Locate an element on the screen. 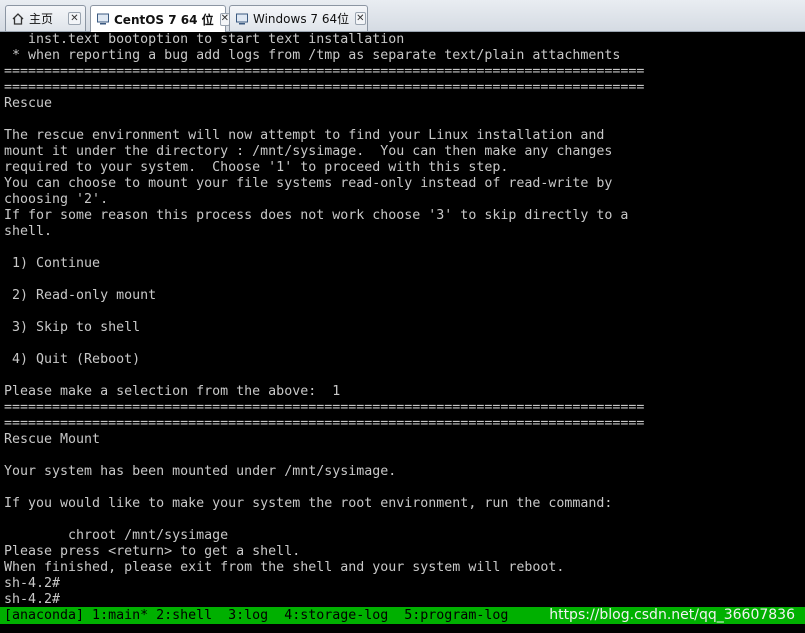 The width and height of the screenshot is (805, 633). terminal-line: 2) Read-only mount is located at coordinates (80, 295).